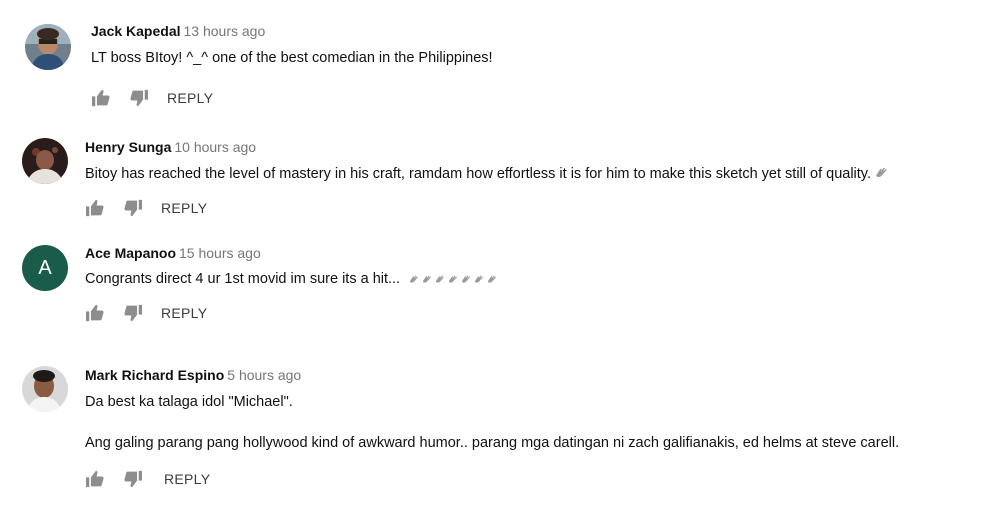 The image size is (1000, 516). I want to click on author-name: Henry Sunga, so click(128, 147).